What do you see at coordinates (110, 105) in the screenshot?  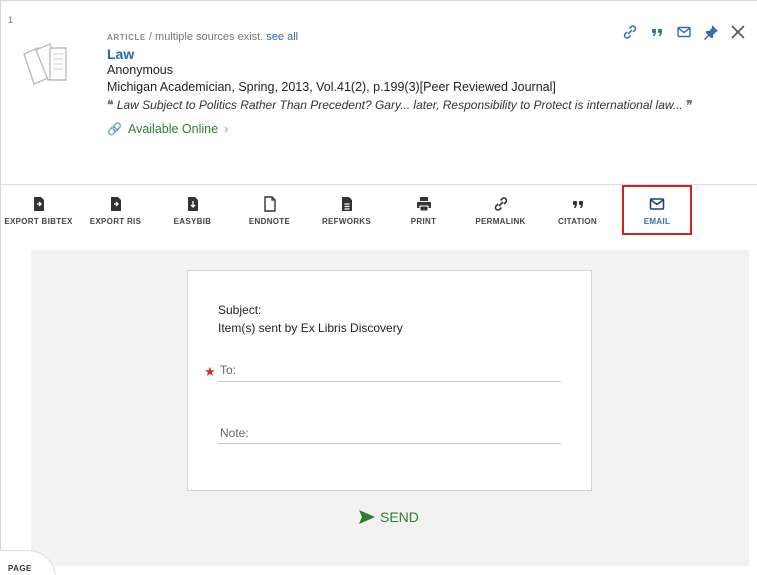 I see `open-quote-icon: ❝` at bounding box center [110, 105].